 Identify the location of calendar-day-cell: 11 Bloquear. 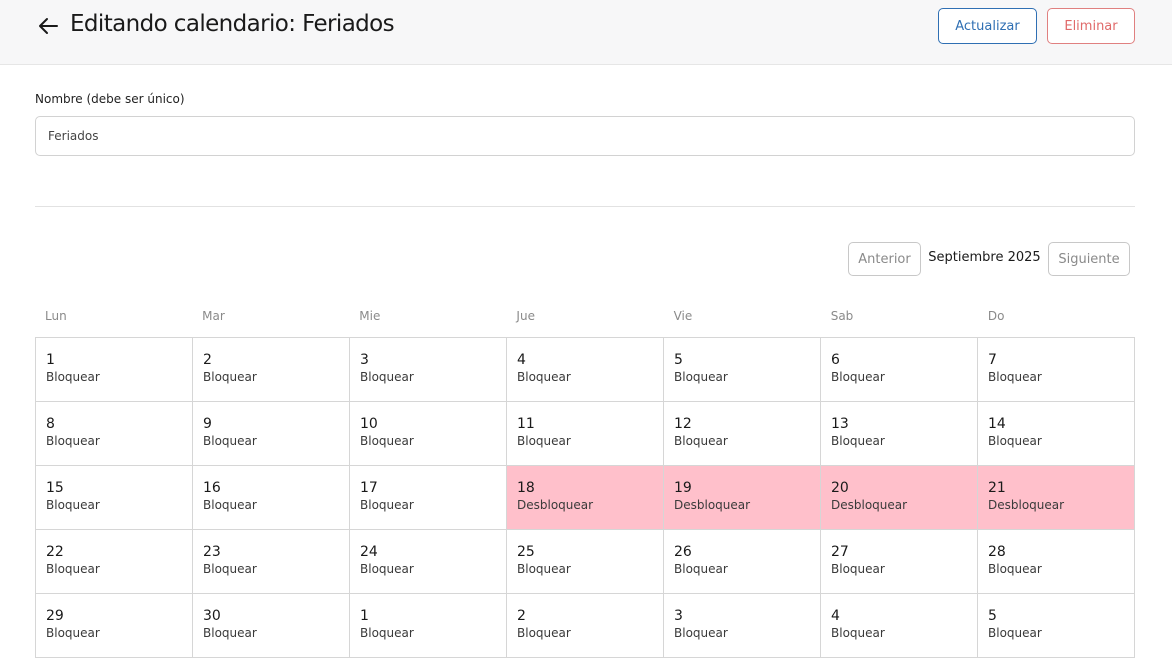
(585, 434).